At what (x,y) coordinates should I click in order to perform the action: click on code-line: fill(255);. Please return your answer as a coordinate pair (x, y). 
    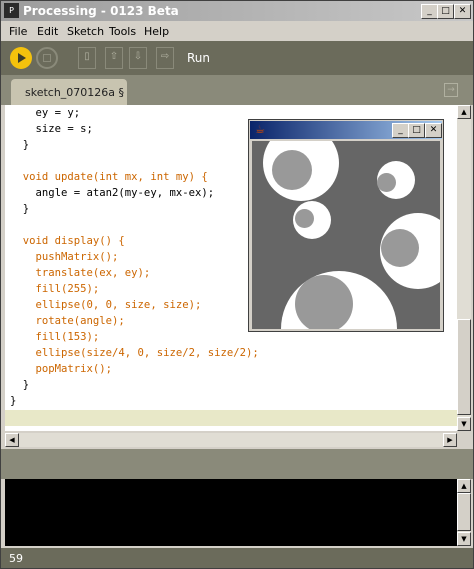
    Looking at the image, I should click on (55, 289).